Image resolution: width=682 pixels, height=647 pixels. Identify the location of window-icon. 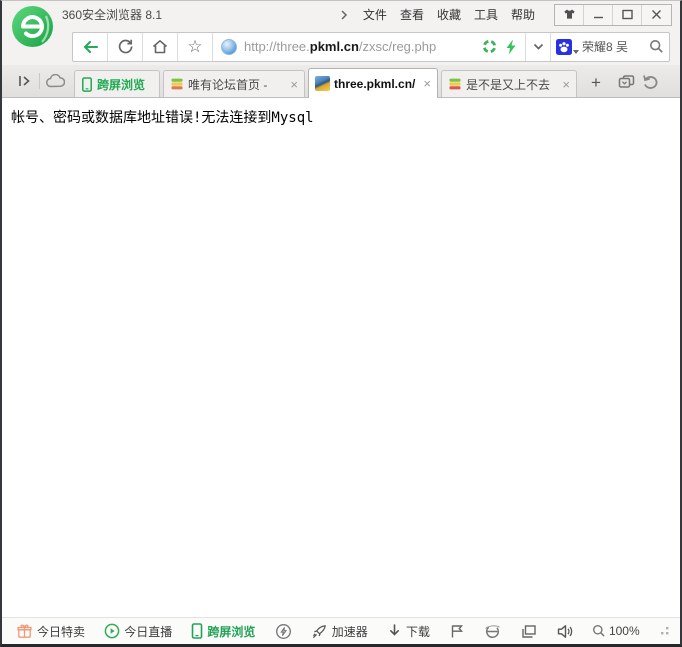
(528, 631).